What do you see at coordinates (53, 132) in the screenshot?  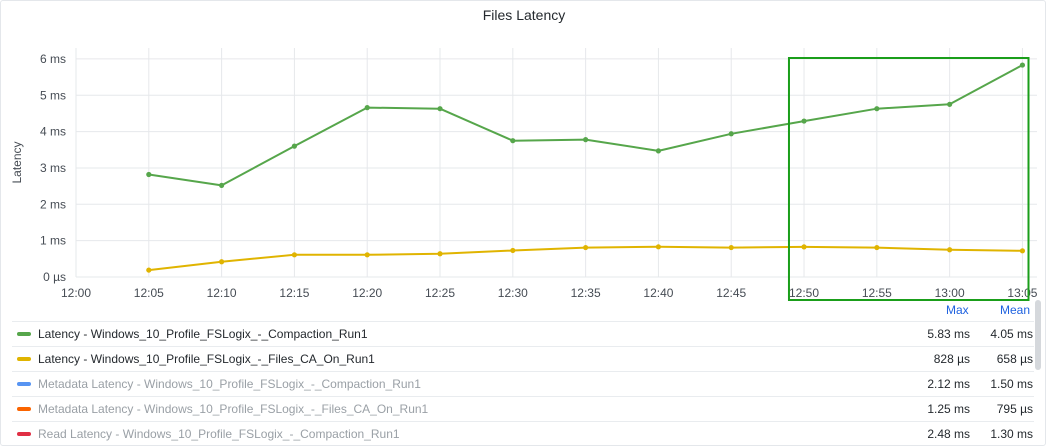 I see `y-tick-label: 4 ms` at bounding box center [53, 132].